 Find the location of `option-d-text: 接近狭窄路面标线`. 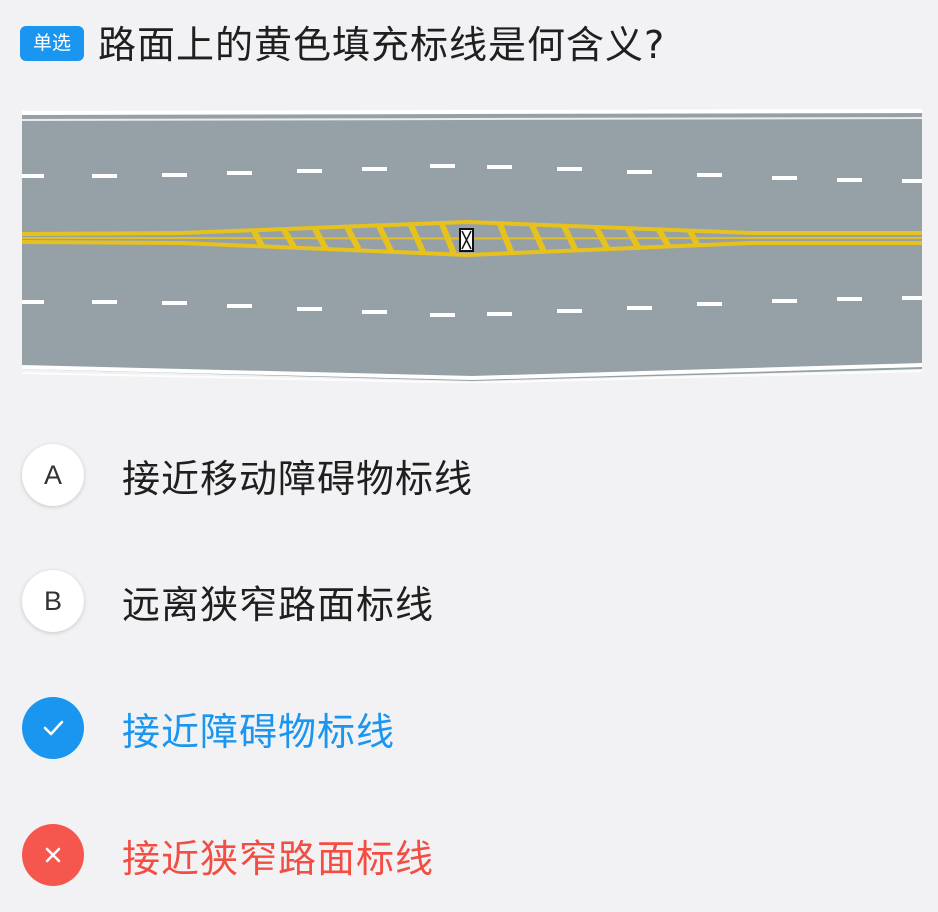

option-d-text: 接近狭窄路面标线 is located at coordinates (278, 858).